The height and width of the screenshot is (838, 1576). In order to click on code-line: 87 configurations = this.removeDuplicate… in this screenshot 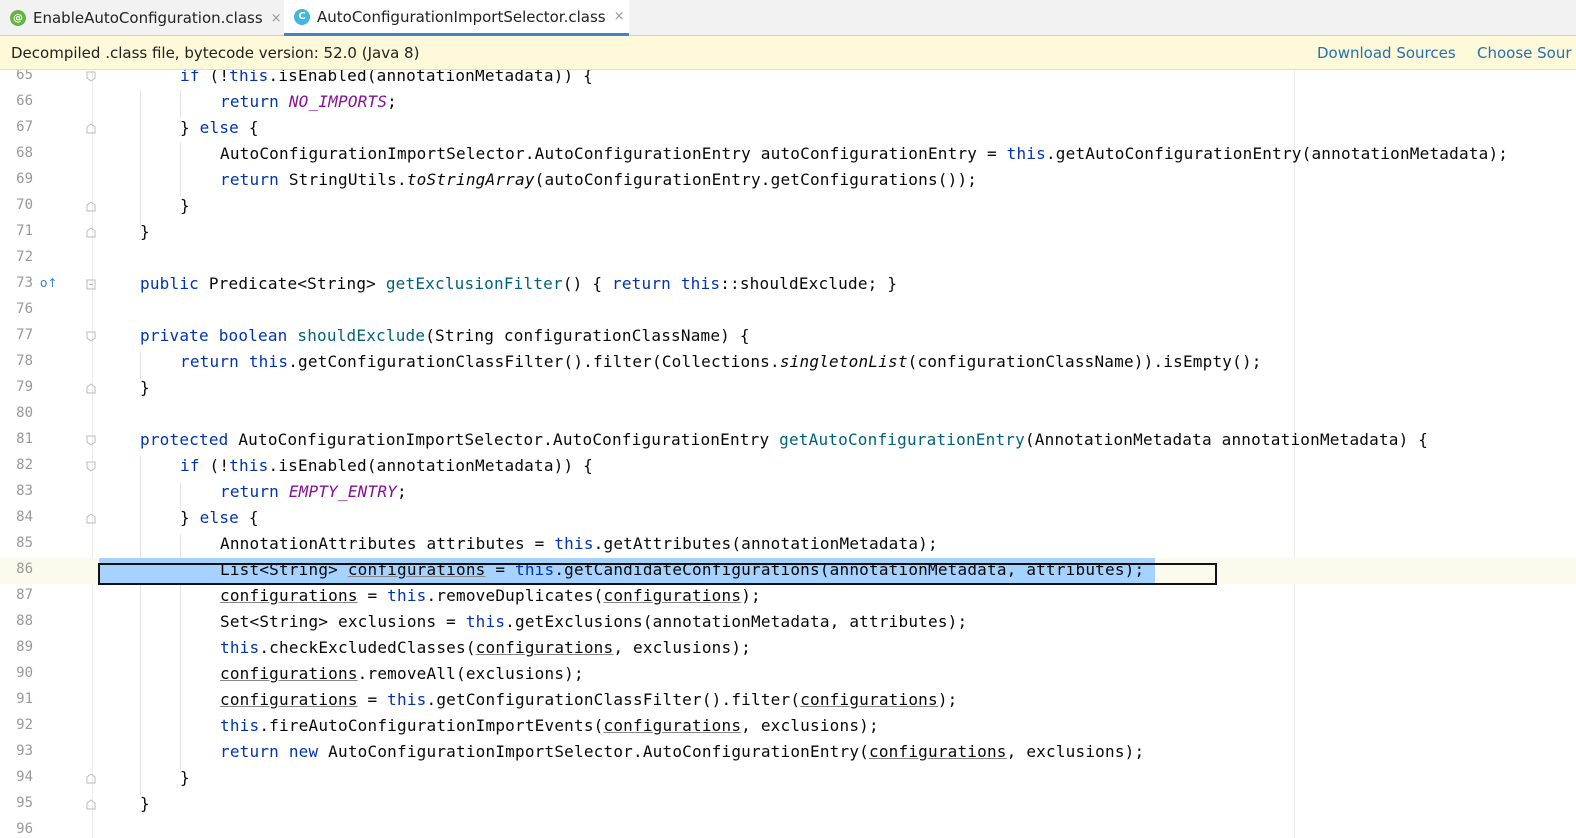, I will do `click(788, 597)`.